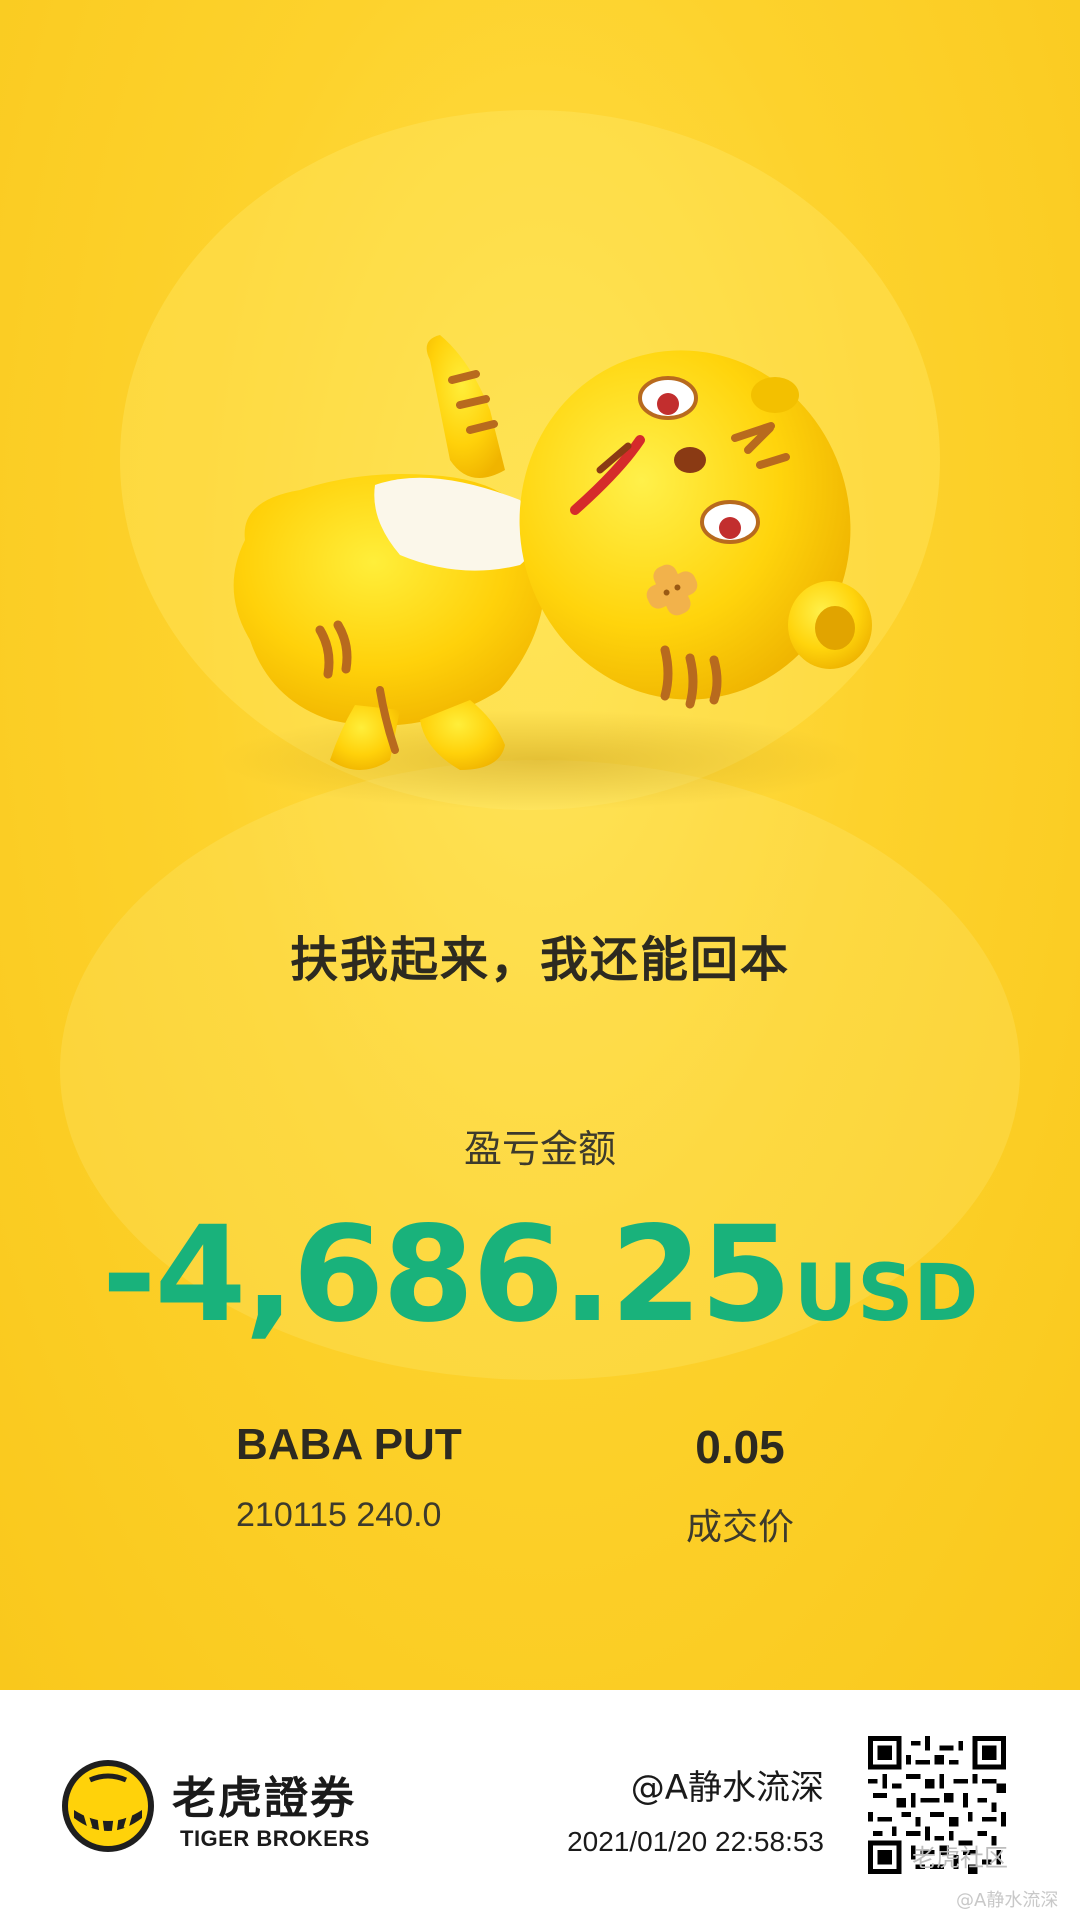 This screenshot has width=1080, height=1920. Describe the element at coordinates (446, 1275) in the screenshot. I see `pnl-number: -4,686.25` at that location.